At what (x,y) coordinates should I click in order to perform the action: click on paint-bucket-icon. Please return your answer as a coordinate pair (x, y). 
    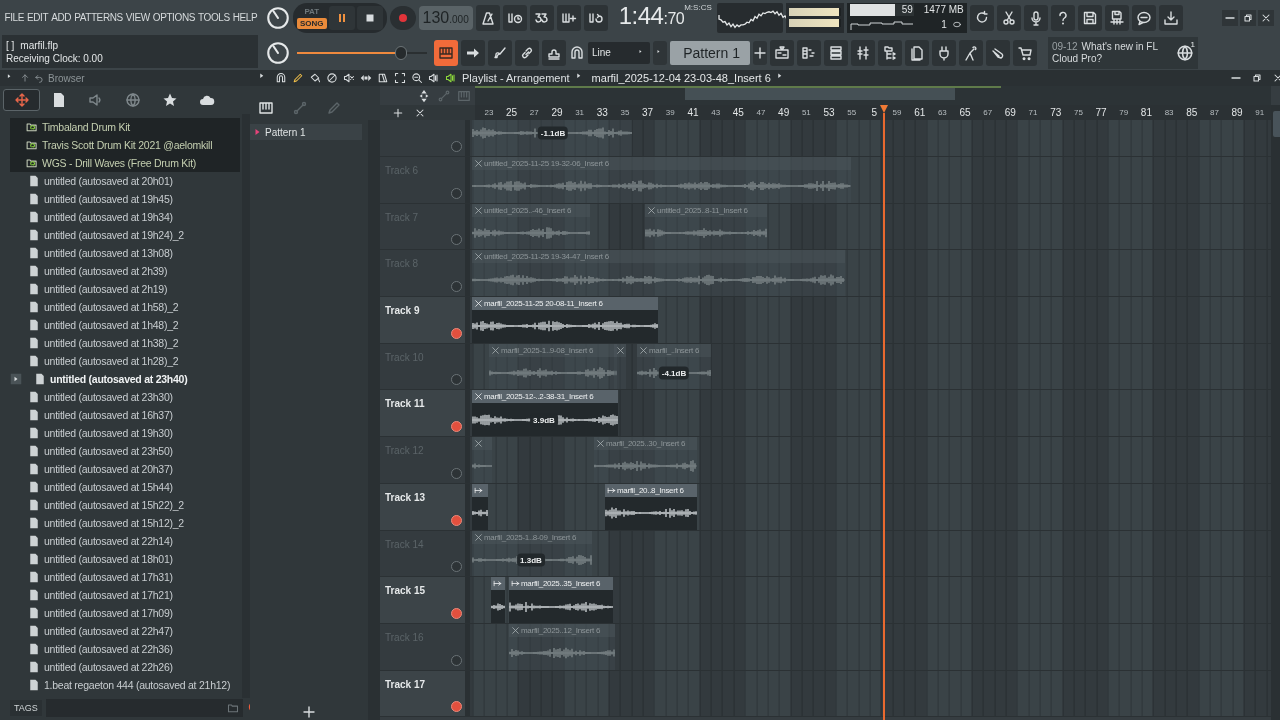
    Looking at the image, I should click on (315, 78).